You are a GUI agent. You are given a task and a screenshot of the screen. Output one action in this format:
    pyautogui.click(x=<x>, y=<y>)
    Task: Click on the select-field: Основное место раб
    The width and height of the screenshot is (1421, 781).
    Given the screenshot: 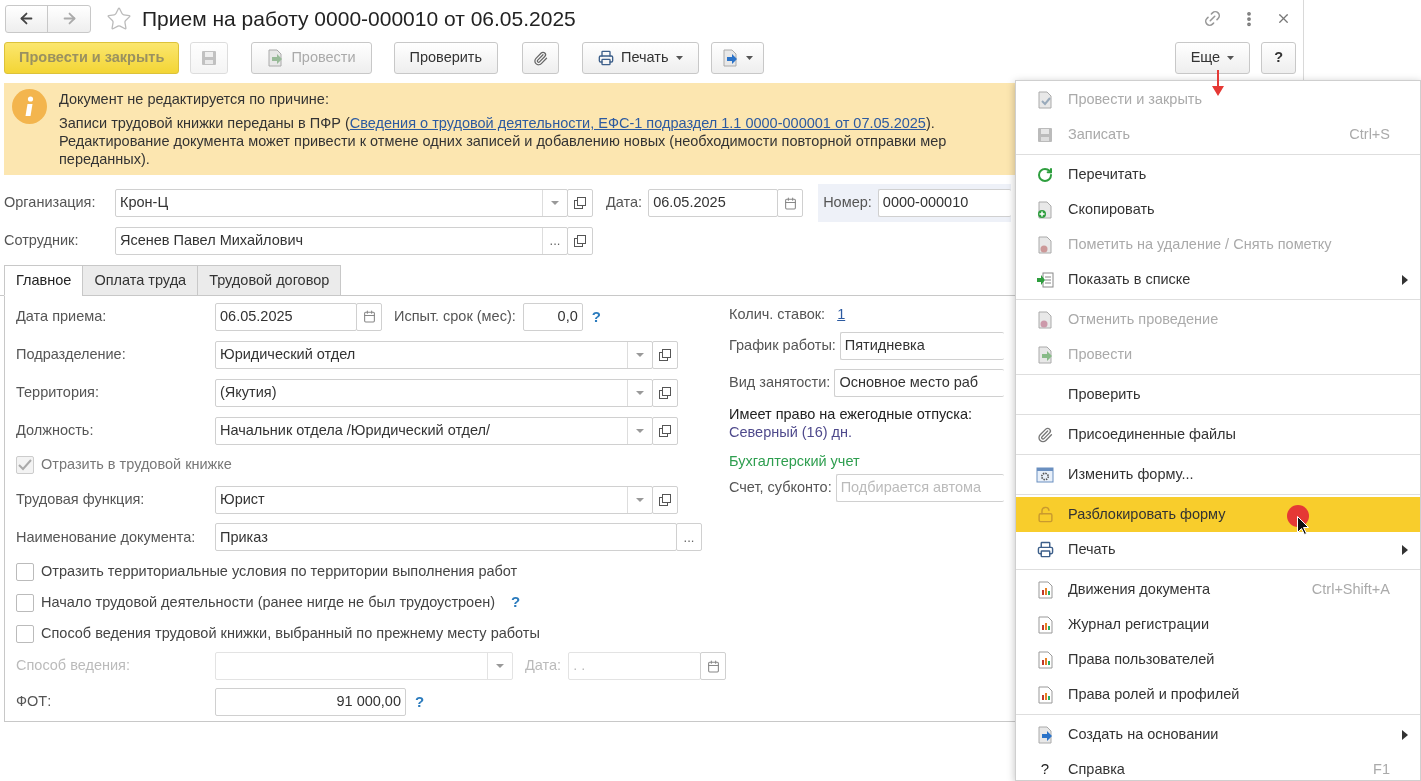 What is the action you would take?
    pyautogui.click(x=919, y=382)
    